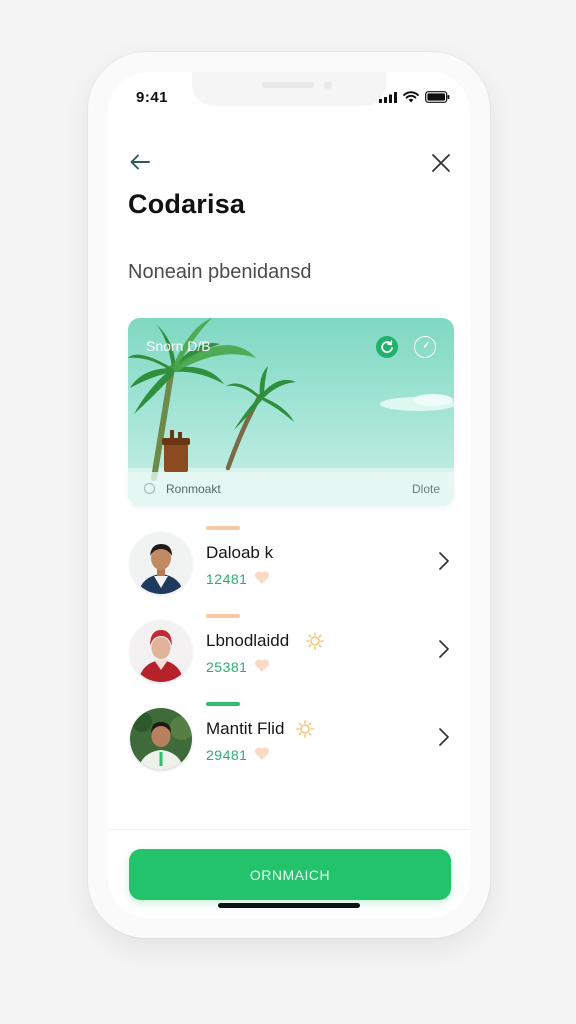 Image resolution: width=576 pixels, height=1024 pixels. I want to click on close-button, so click(441, 163).